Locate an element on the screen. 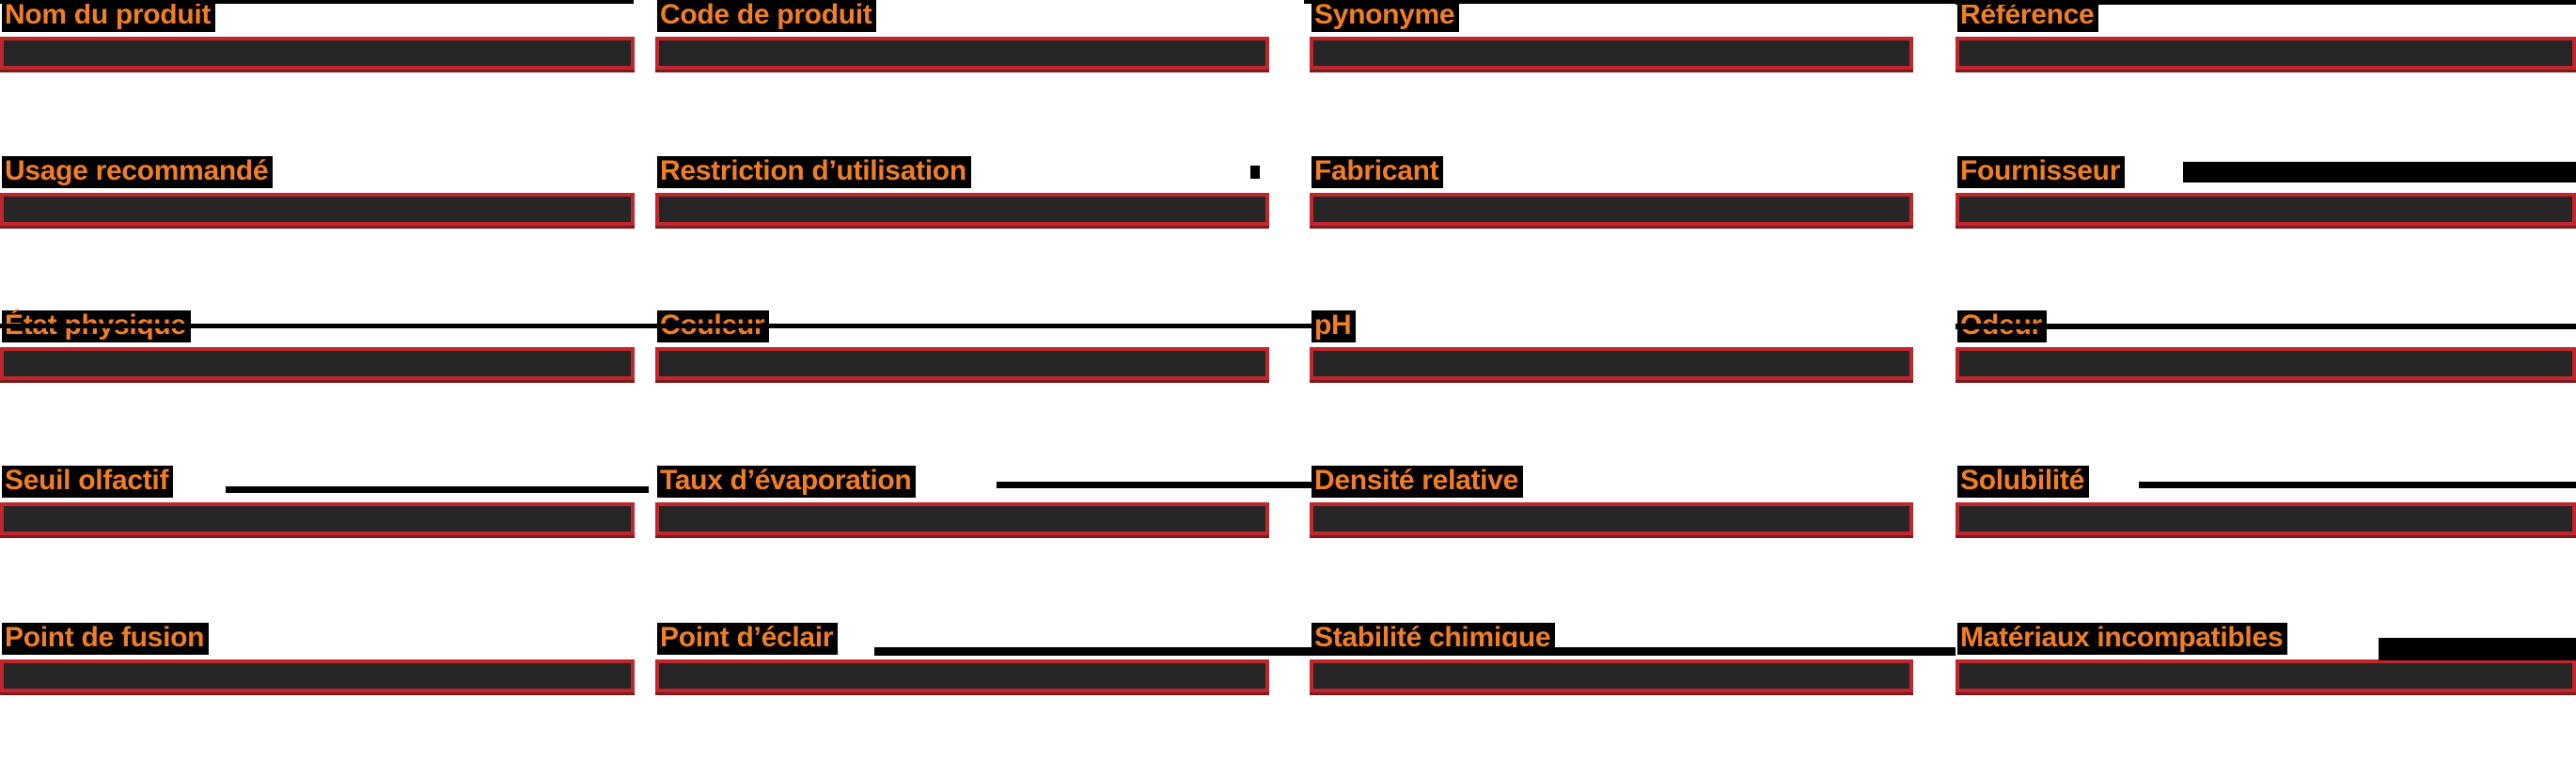  form-field-solubilite: Solubilité is located at coordinates (2266, 545).